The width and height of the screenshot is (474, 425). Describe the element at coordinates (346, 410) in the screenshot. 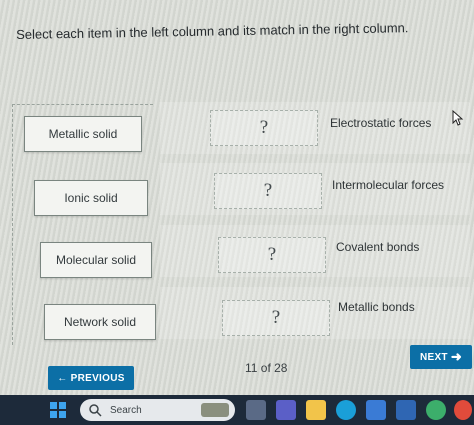

I see `edge-browser-icon` at that location.